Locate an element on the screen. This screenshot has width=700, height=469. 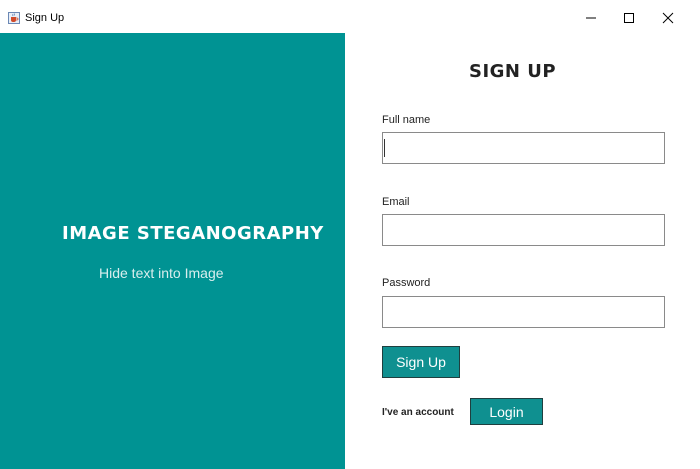
maximize-button is located at coordinates (629, 18).